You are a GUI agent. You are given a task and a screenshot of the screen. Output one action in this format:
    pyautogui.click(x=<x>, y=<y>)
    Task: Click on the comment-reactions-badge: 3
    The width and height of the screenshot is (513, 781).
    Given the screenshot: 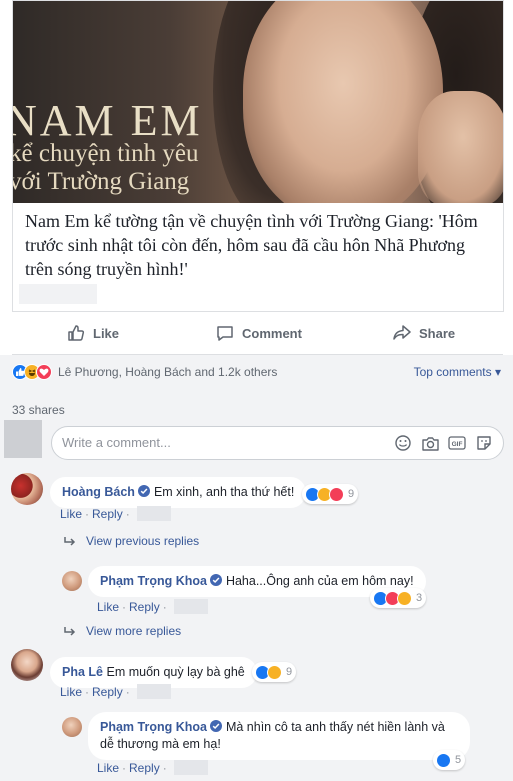 What is the action you would take?
    pyautogui.click(x=398, y=598)
    